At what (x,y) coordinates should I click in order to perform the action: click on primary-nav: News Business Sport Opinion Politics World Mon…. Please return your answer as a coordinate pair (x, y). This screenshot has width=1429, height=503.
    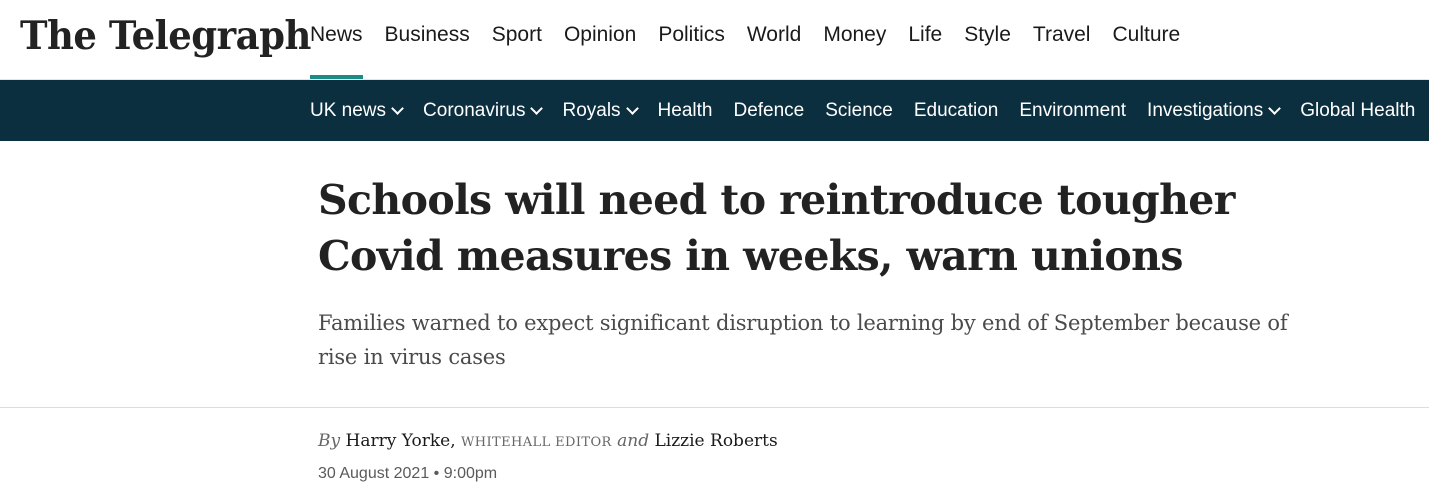
    Looking at the image, I should click on (756, 40).